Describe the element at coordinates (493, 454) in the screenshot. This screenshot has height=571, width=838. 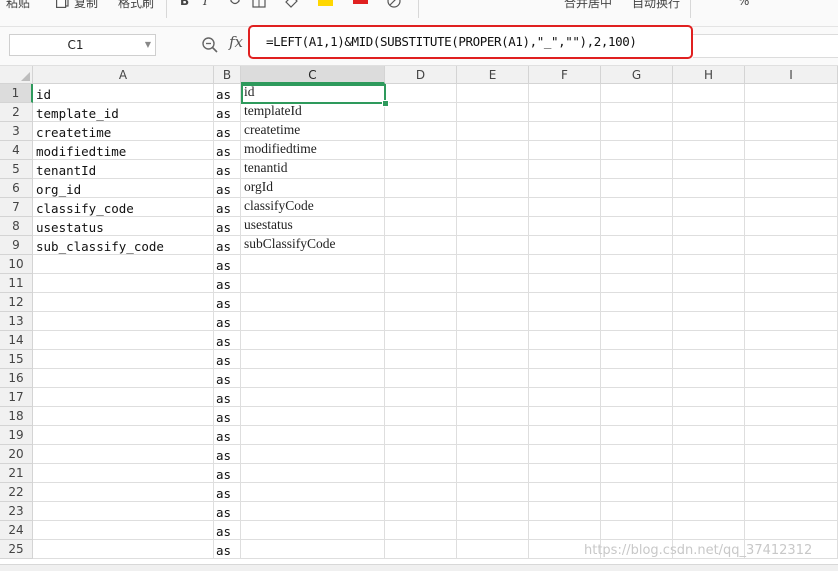
I see `cell-e20` at that location.